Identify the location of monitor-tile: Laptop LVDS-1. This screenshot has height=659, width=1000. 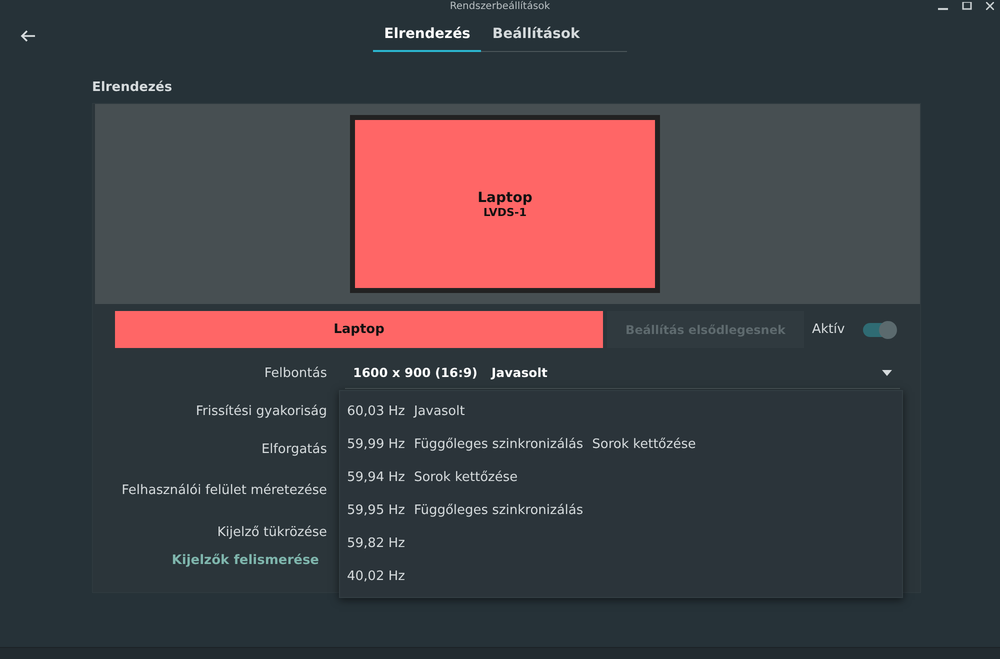
(505, 204).